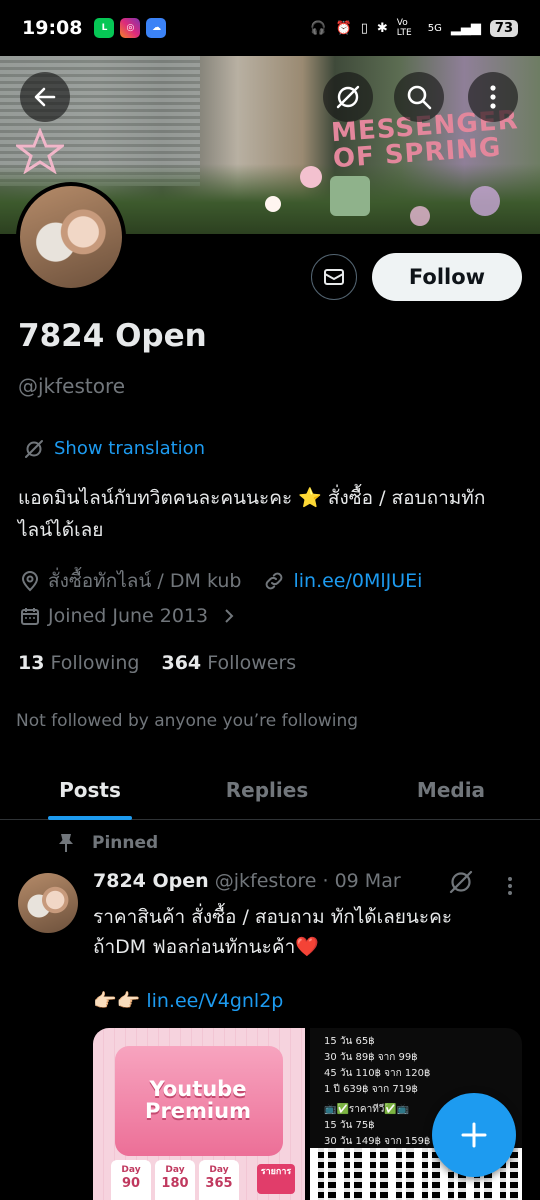  What do you see at coordinates (368, 881) in the screenshot?
I see `post-date: 09 Mar` at bounding box center [368, 881].